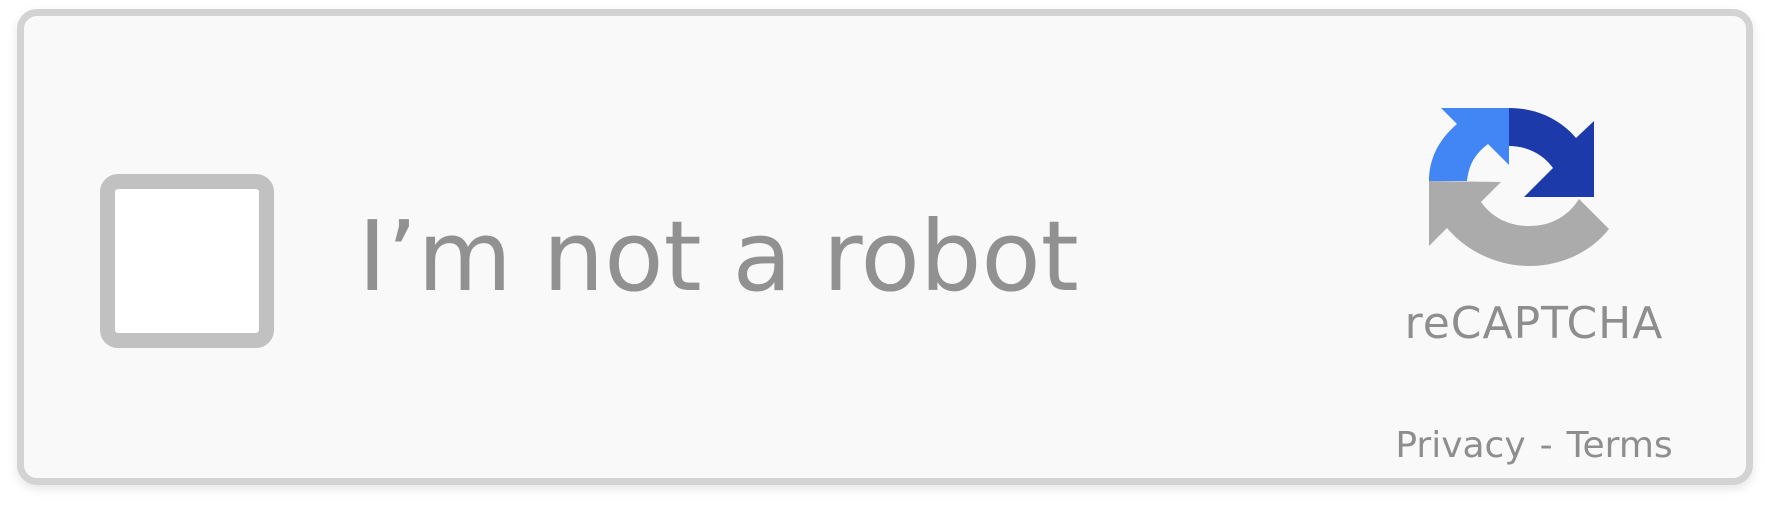  Describe the element at coordinates (718, 256) in the screenshot. I see `checkbox-label: I’m not a robot` at that location.